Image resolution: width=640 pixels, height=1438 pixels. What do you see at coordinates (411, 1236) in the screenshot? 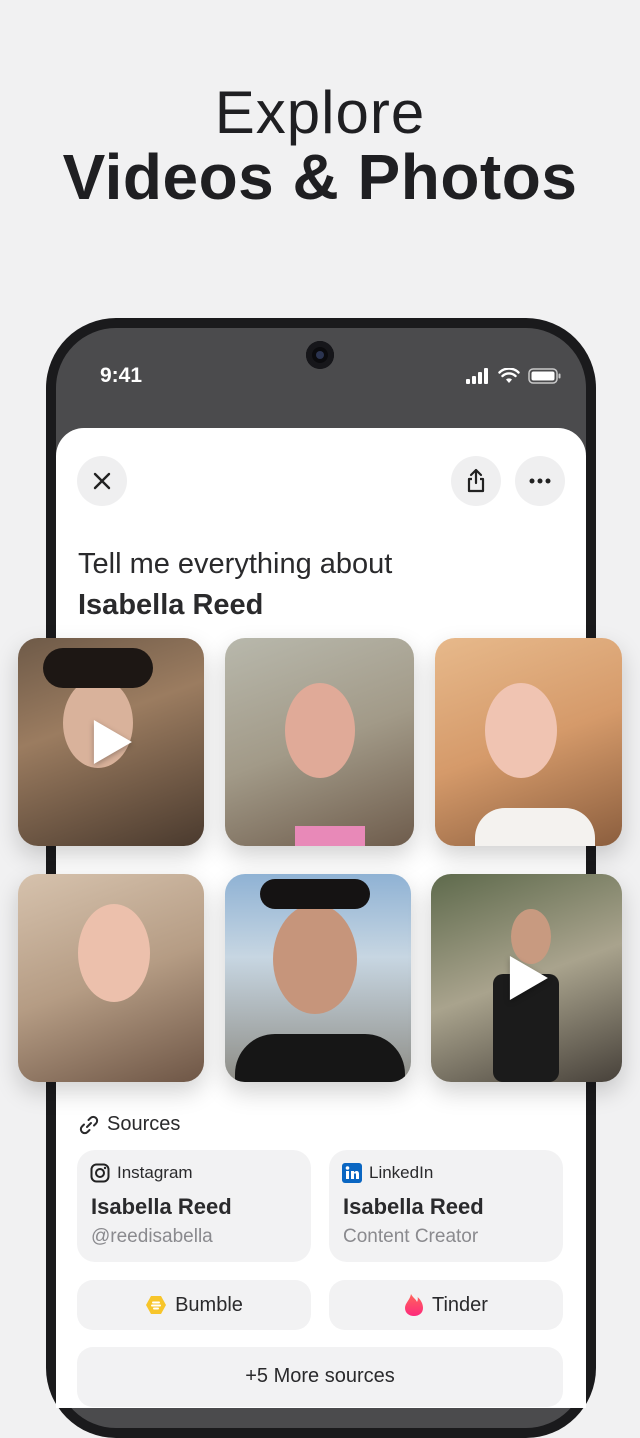
I see `source-role: Content Creator` at bounding box center [411, 1236].